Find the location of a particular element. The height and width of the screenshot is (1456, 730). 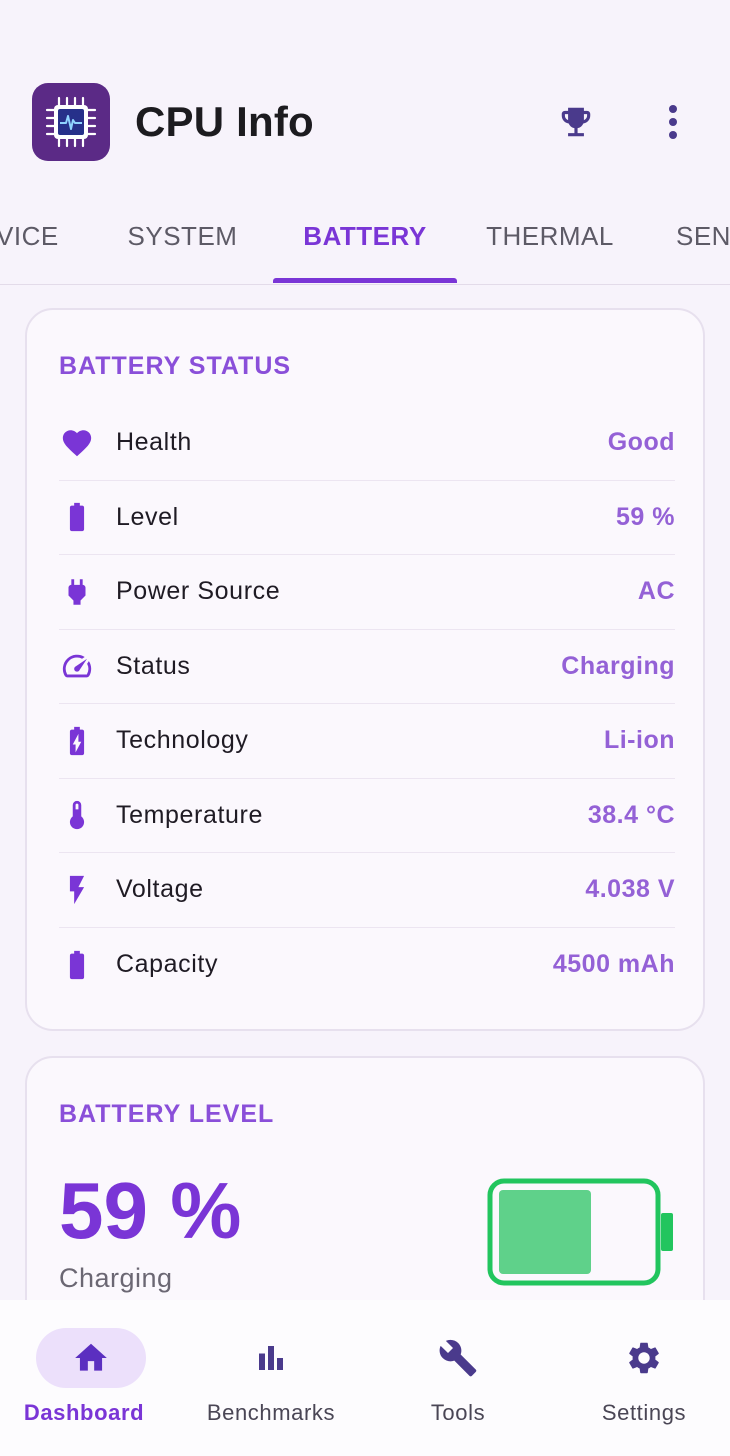

nav-label: Settings is located at coordinates (644, 1412).